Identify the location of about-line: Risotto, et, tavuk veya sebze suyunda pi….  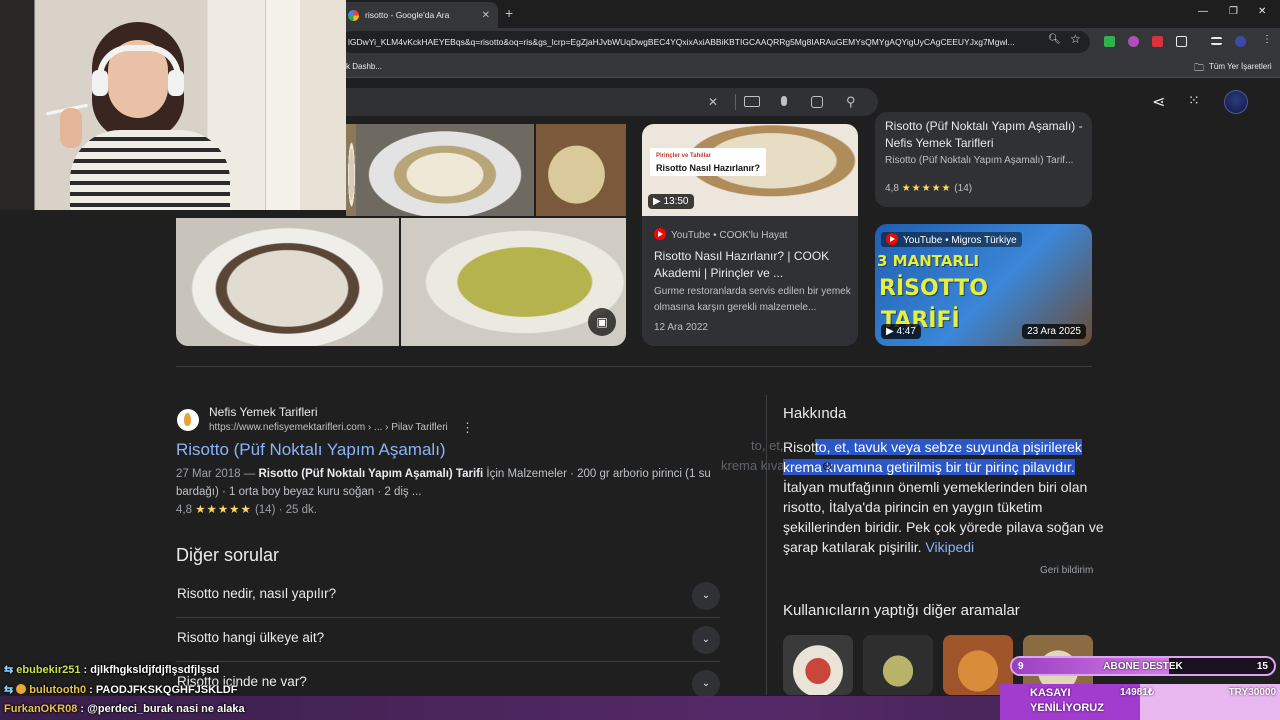
(932, 447).